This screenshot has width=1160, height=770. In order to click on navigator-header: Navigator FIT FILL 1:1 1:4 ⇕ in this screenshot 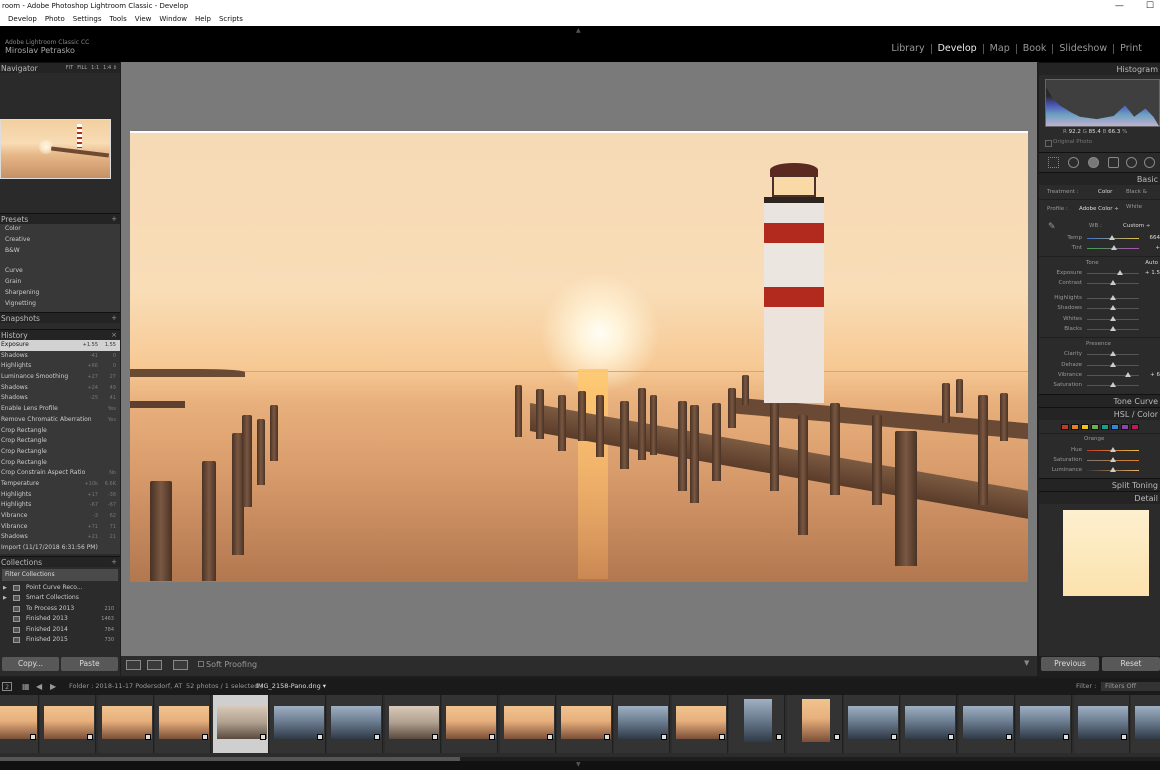, I will do `click(60, 67)`.